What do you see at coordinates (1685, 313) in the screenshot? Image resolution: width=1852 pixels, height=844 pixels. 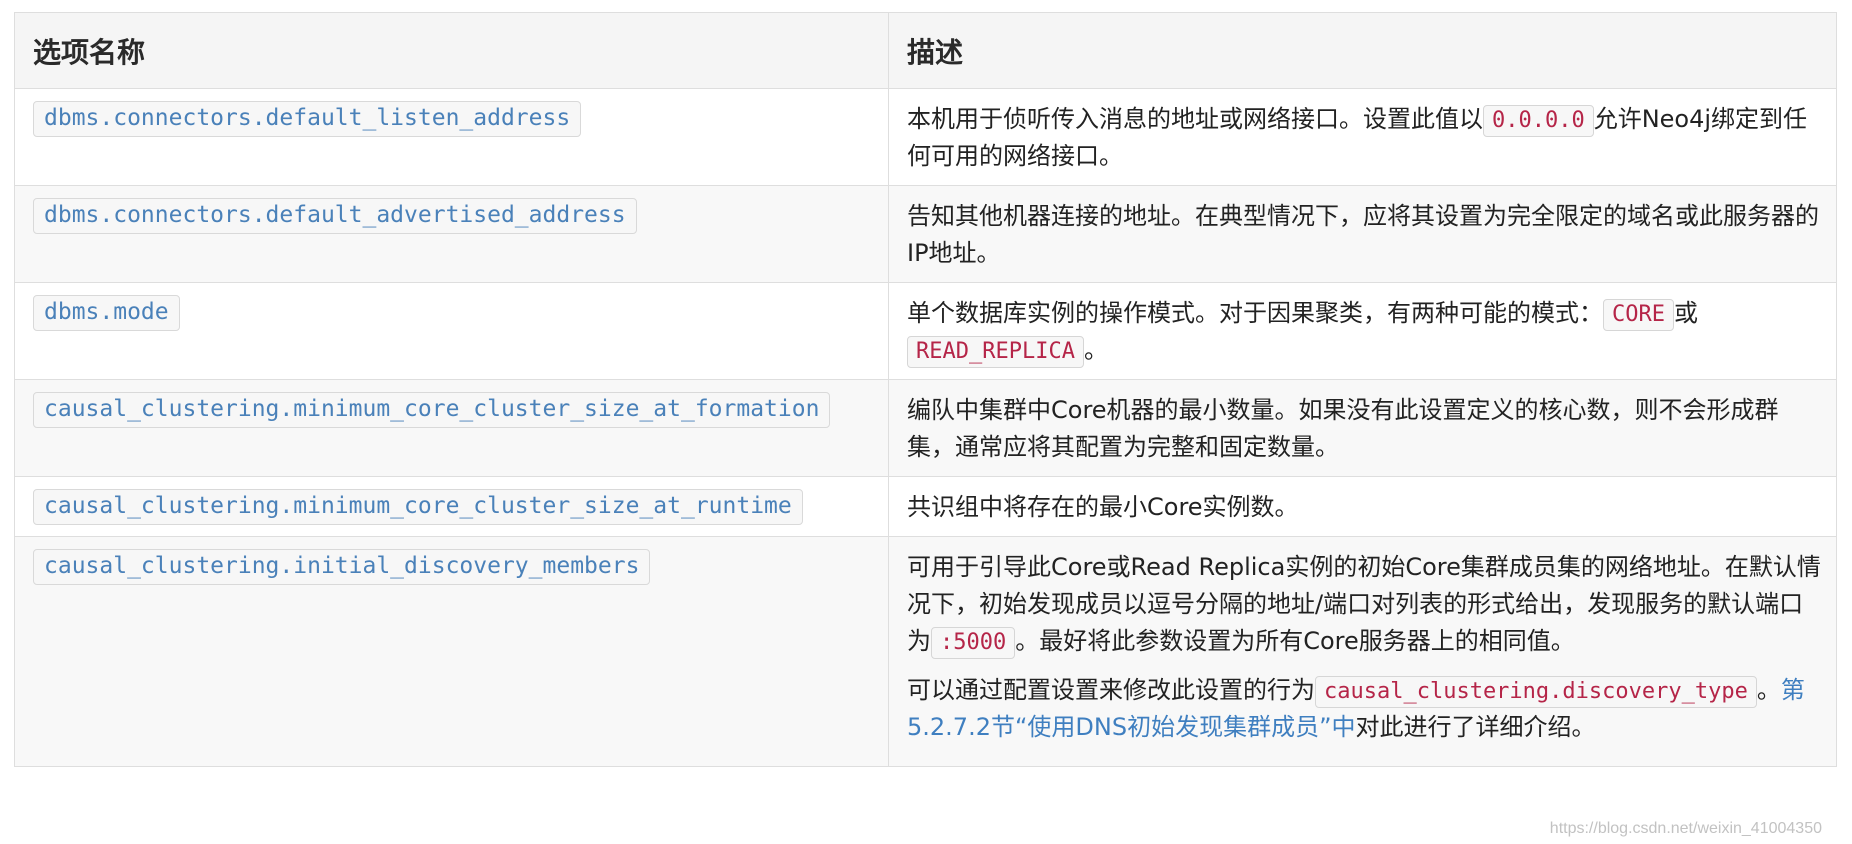 I see `description-text: 或` at bounding box center [1685, 313].